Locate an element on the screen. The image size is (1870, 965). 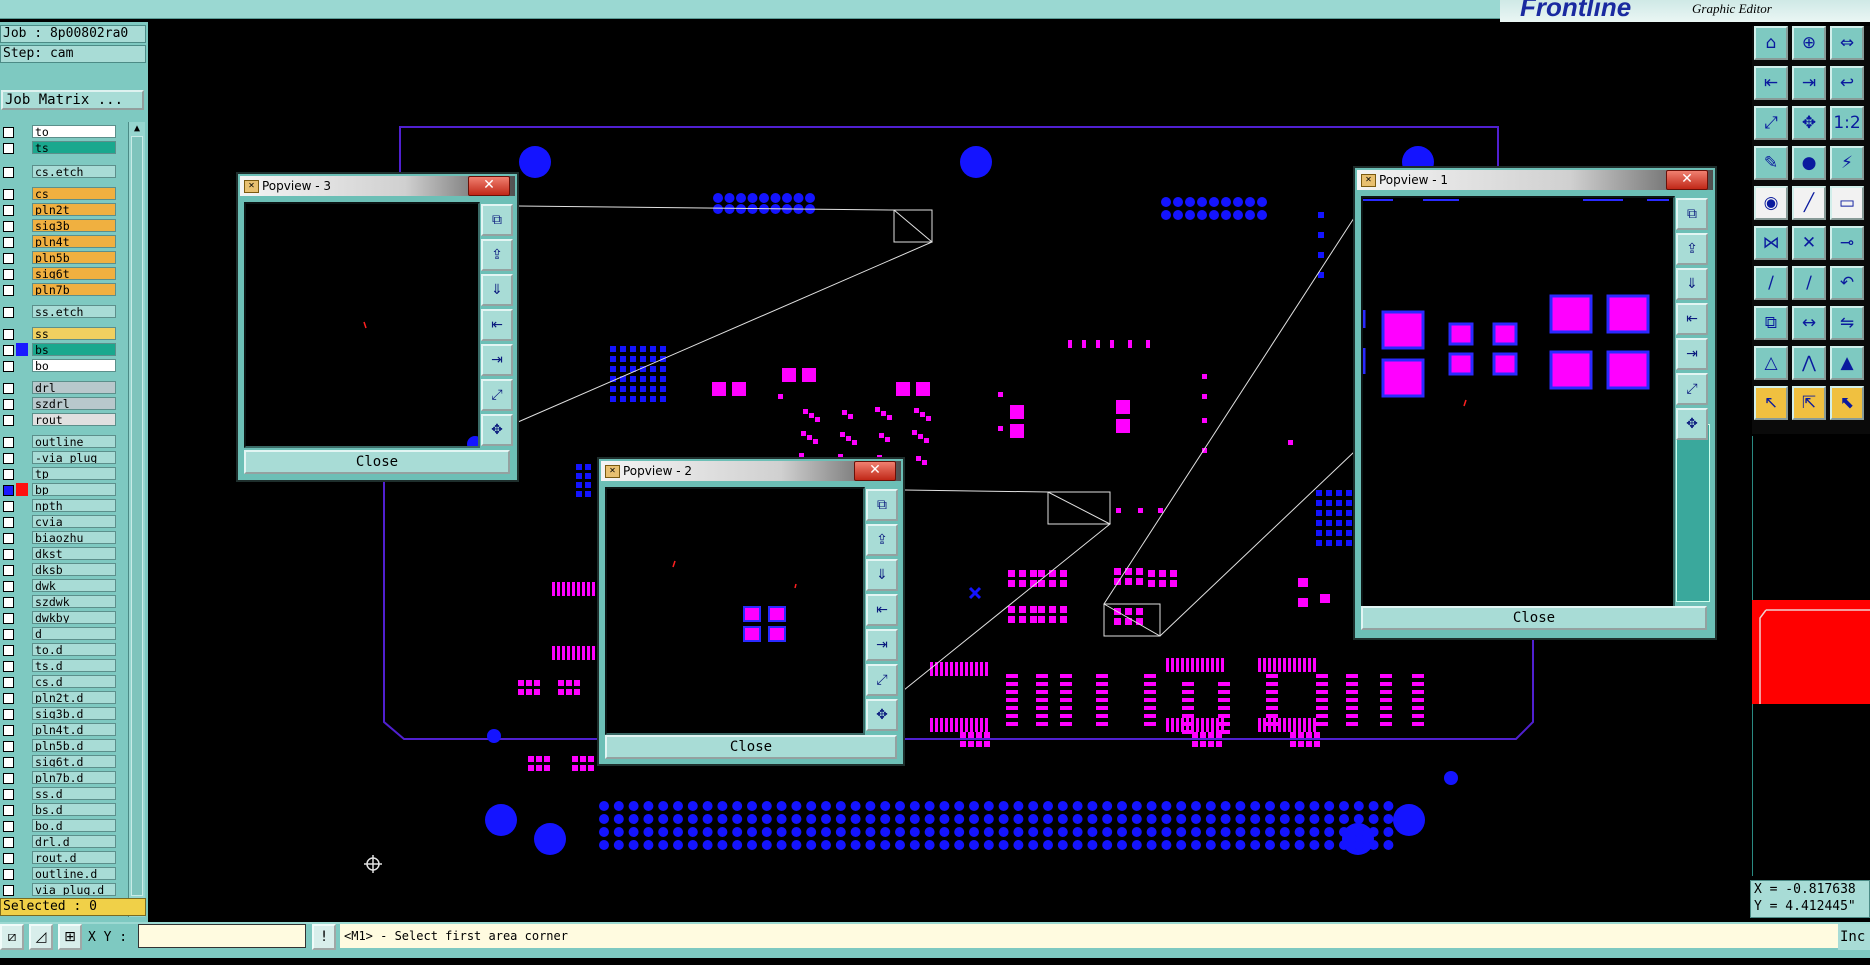
zoom-right-icon: ⇥ is located at coordinates (1692, 354).